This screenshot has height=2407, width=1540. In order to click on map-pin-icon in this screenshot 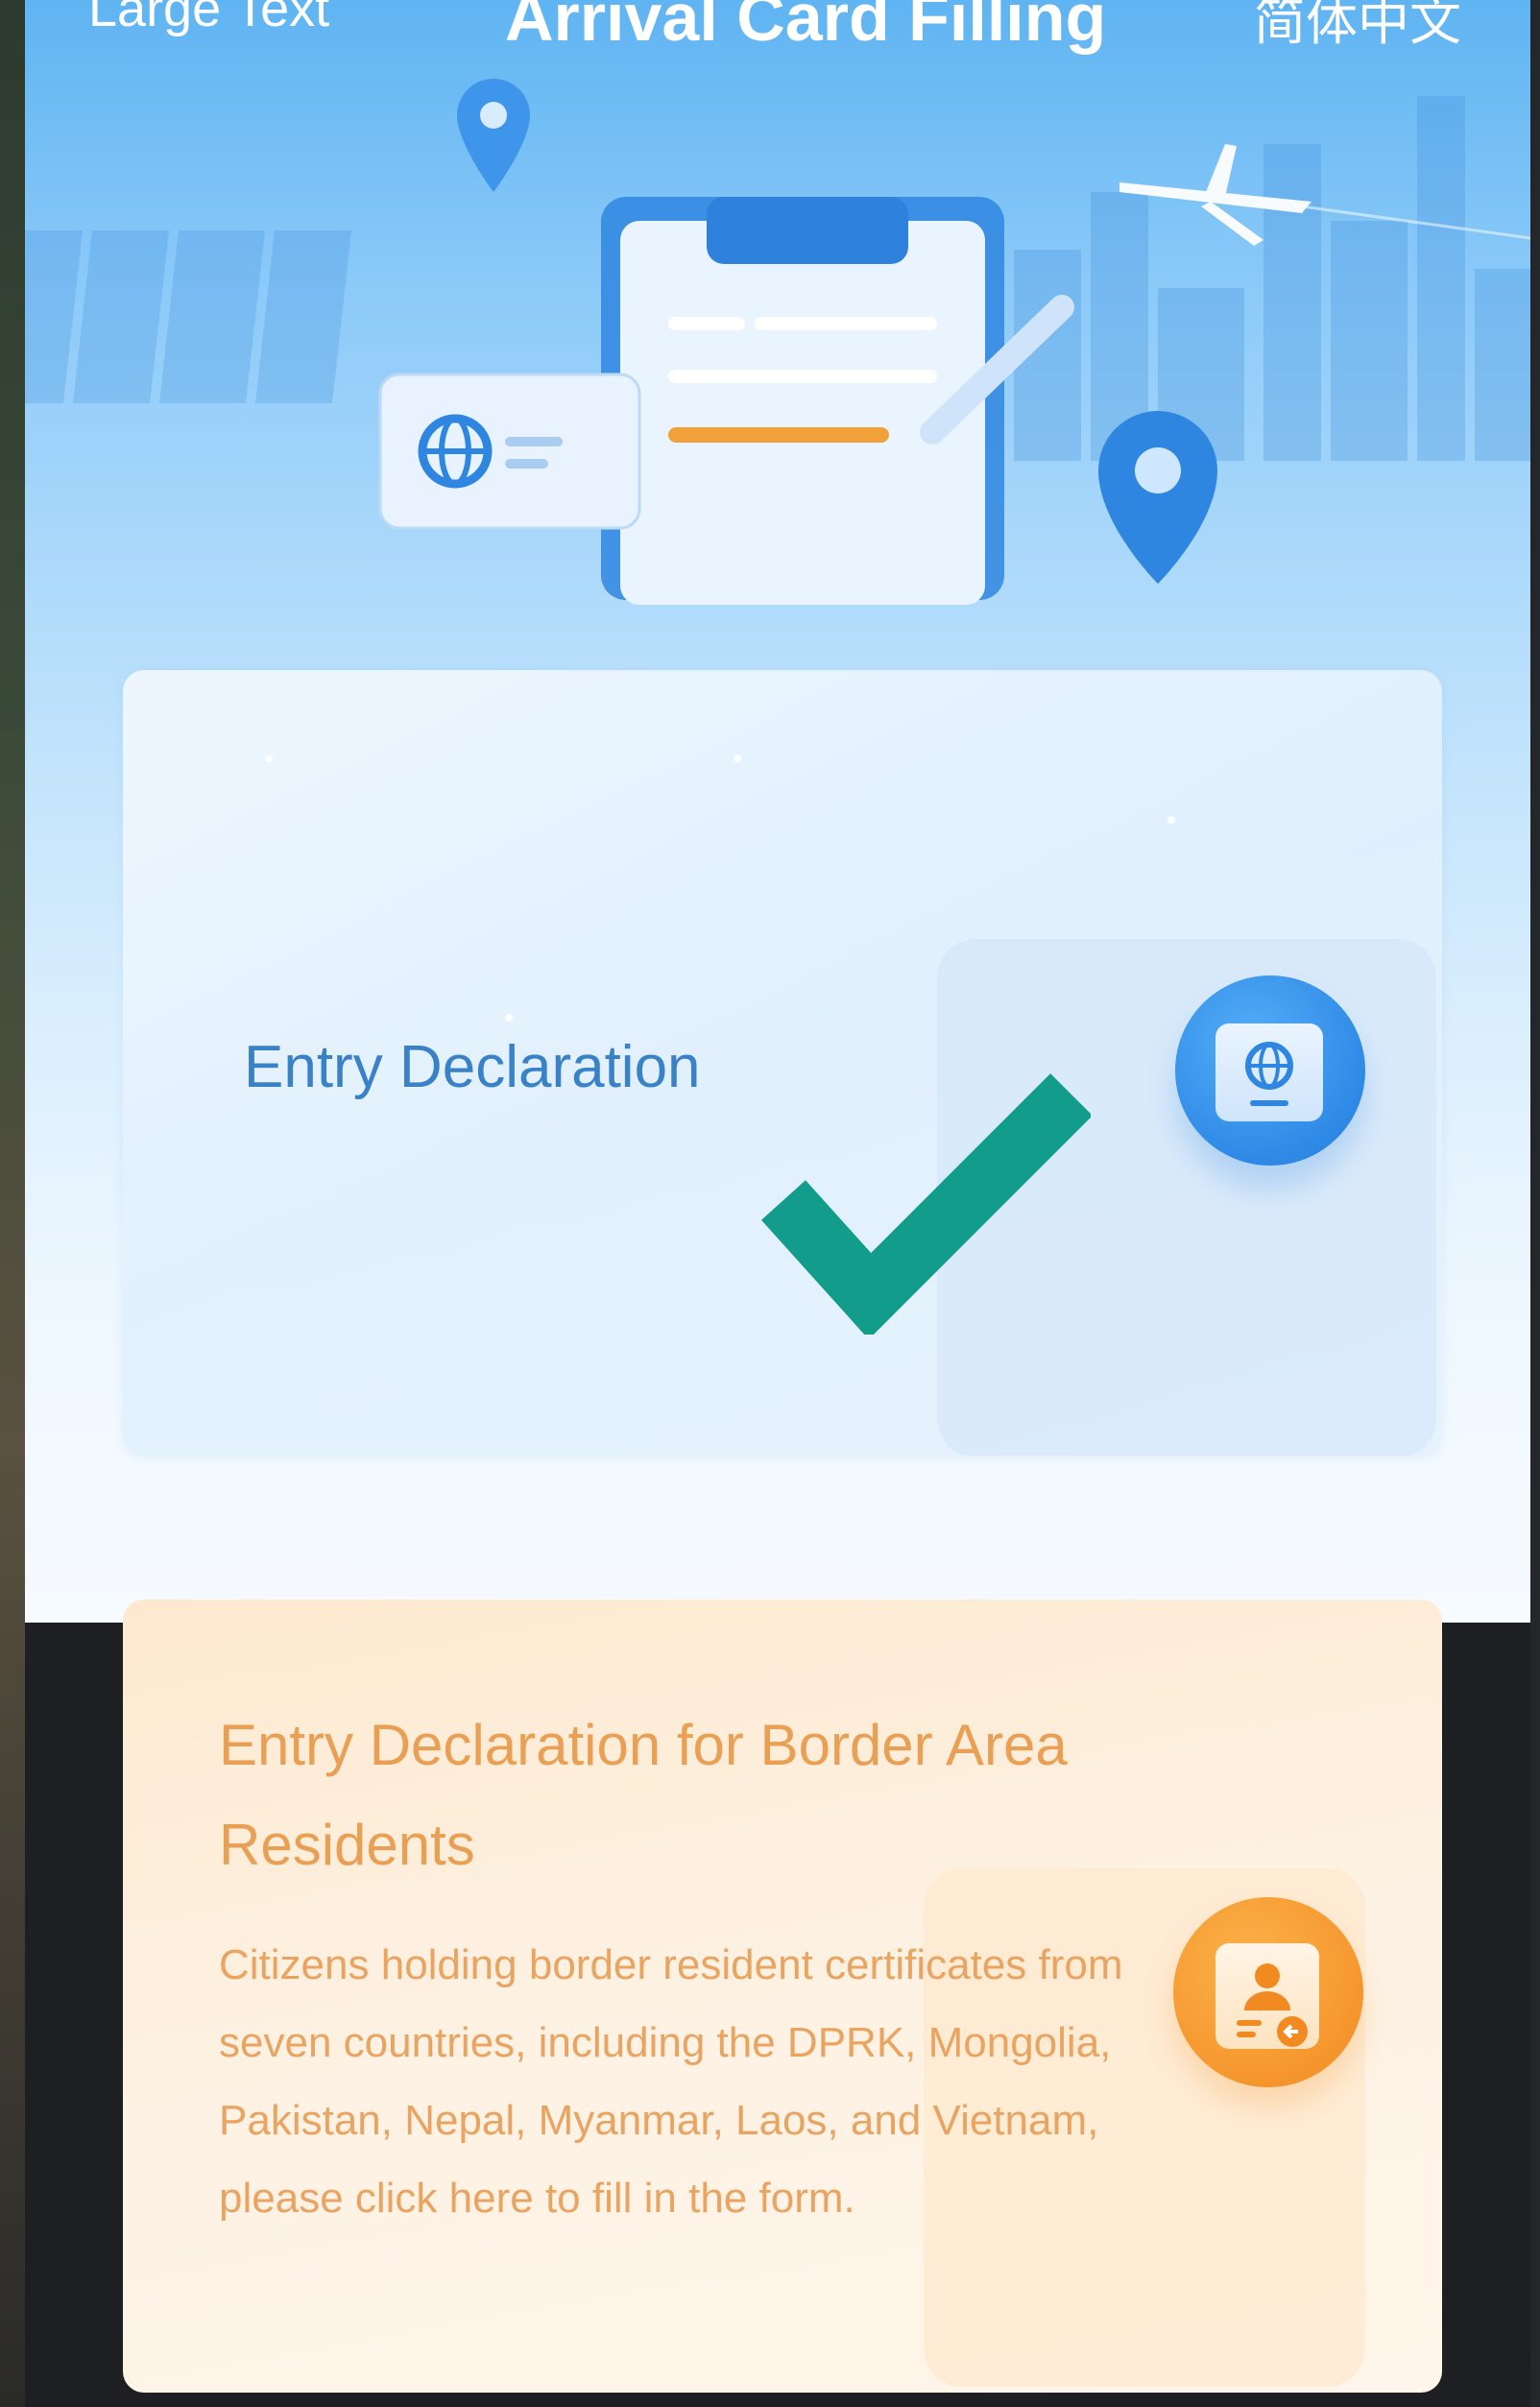, I will do `click(493, 135)`.